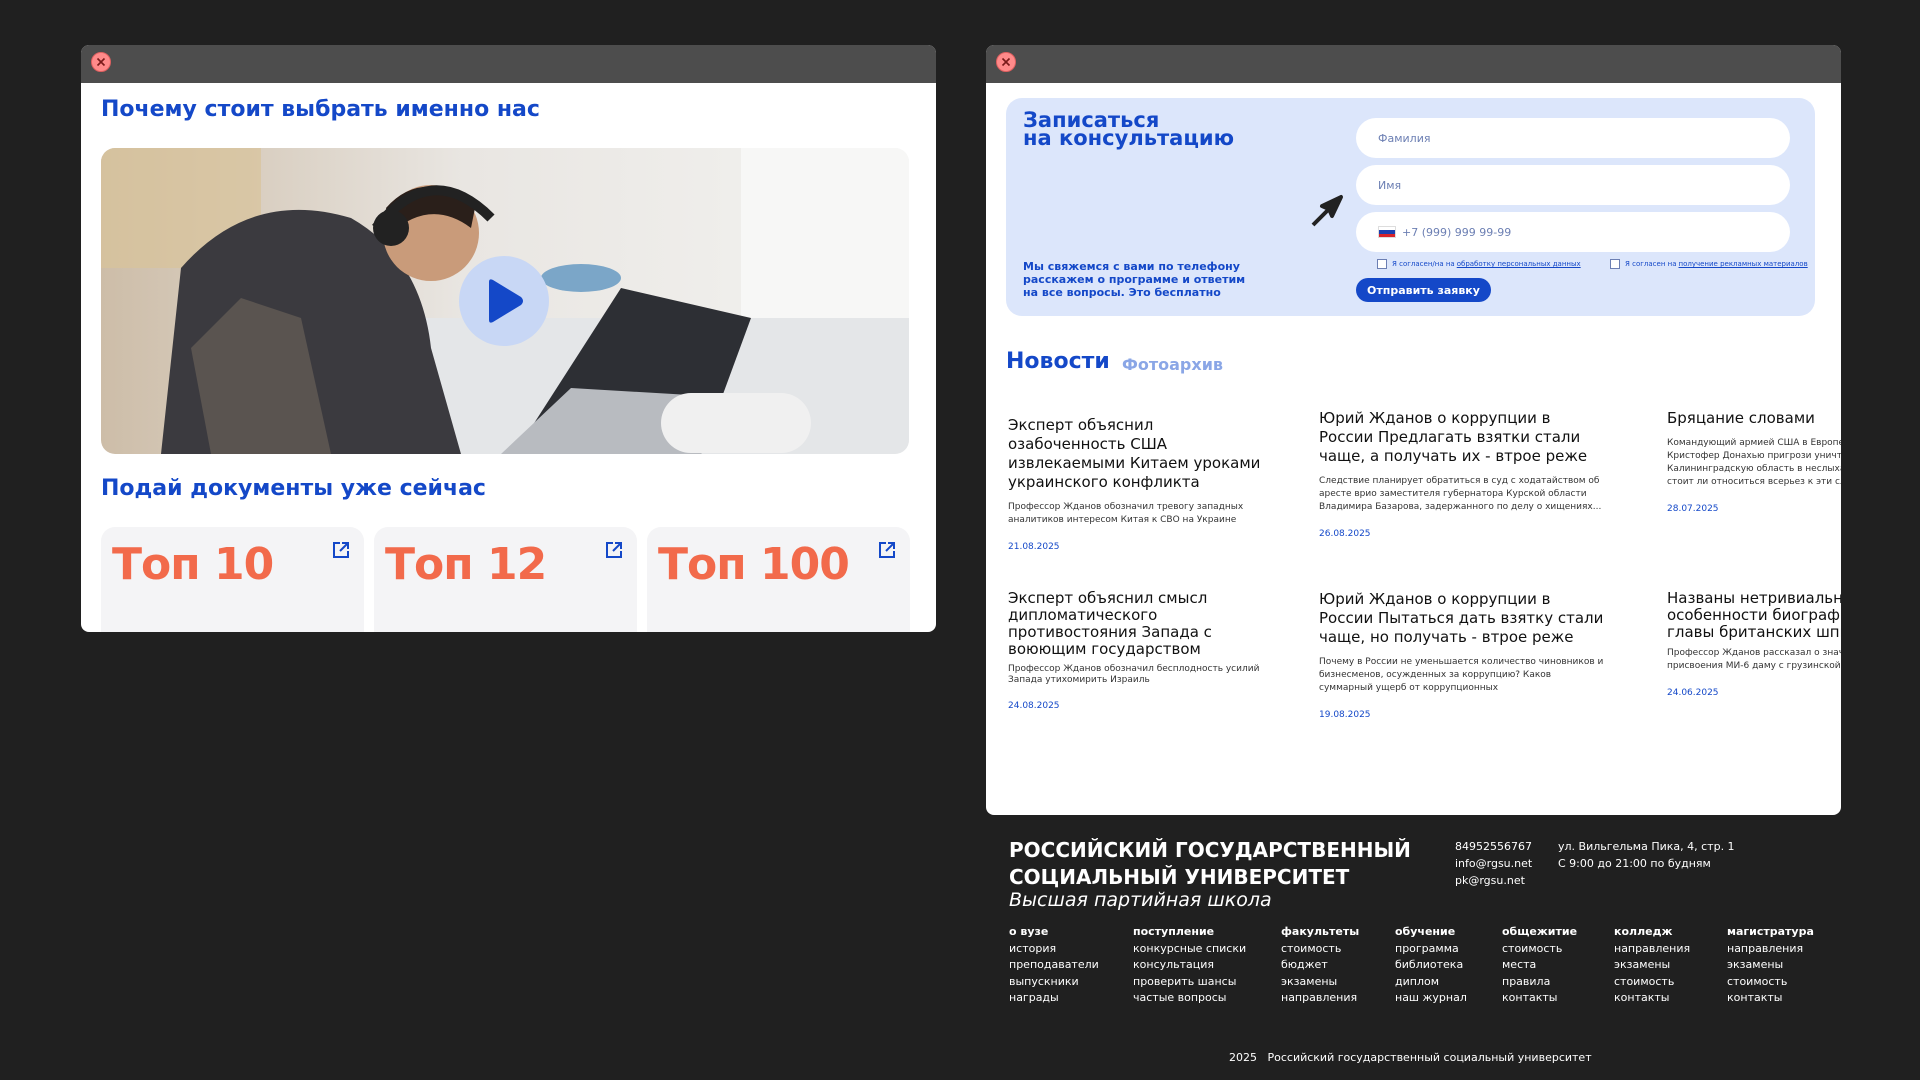  Describe the element at coordinates (1054, 982) in the screenshot. I see `footer-link: выпускники` at that location.